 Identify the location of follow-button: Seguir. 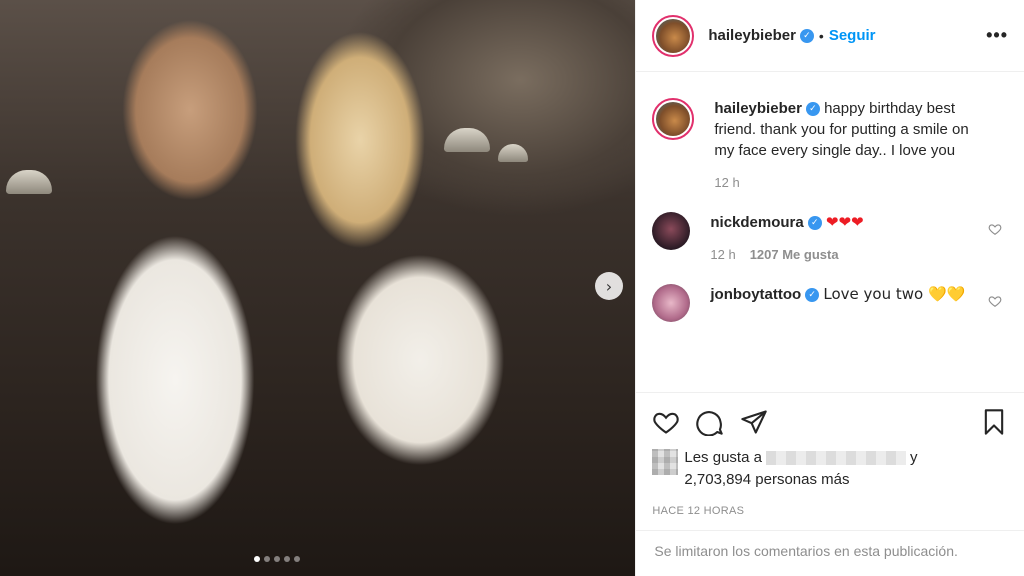
(852, 35).